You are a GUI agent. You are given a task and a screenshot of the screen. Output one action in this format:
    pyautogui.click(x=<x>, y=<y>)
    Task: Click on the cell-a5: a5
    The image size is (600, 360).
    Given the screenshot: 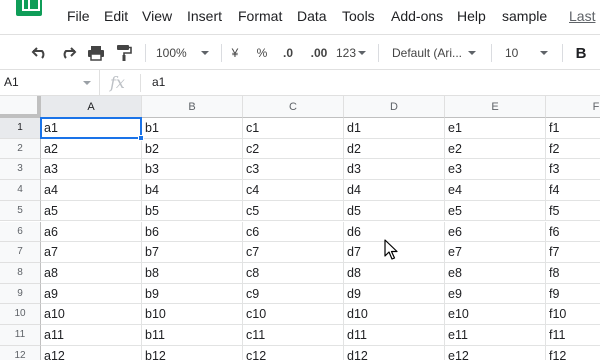 What is the action you would take?
    pyautogui.click(x=91, y=211)
    